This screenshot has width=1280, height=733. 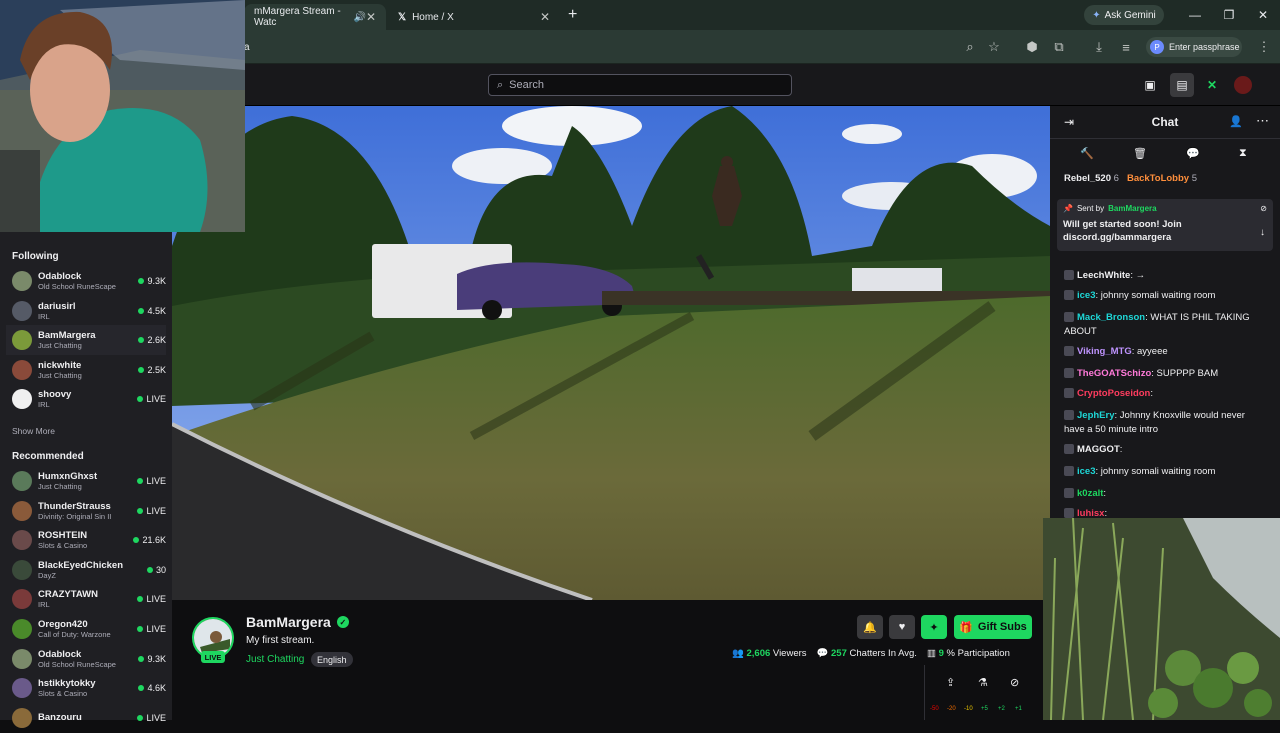 What do you see at coordinates (572, 15) in the screenshot?
I see `new-tab-button: +` at bounding box center [572, 15].